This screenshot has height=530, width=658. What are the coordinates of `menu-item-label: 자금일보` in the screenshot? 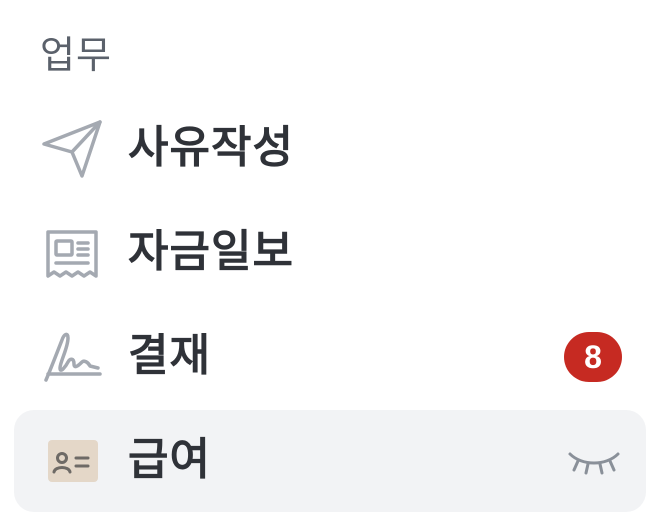 It's located at (211, 251).